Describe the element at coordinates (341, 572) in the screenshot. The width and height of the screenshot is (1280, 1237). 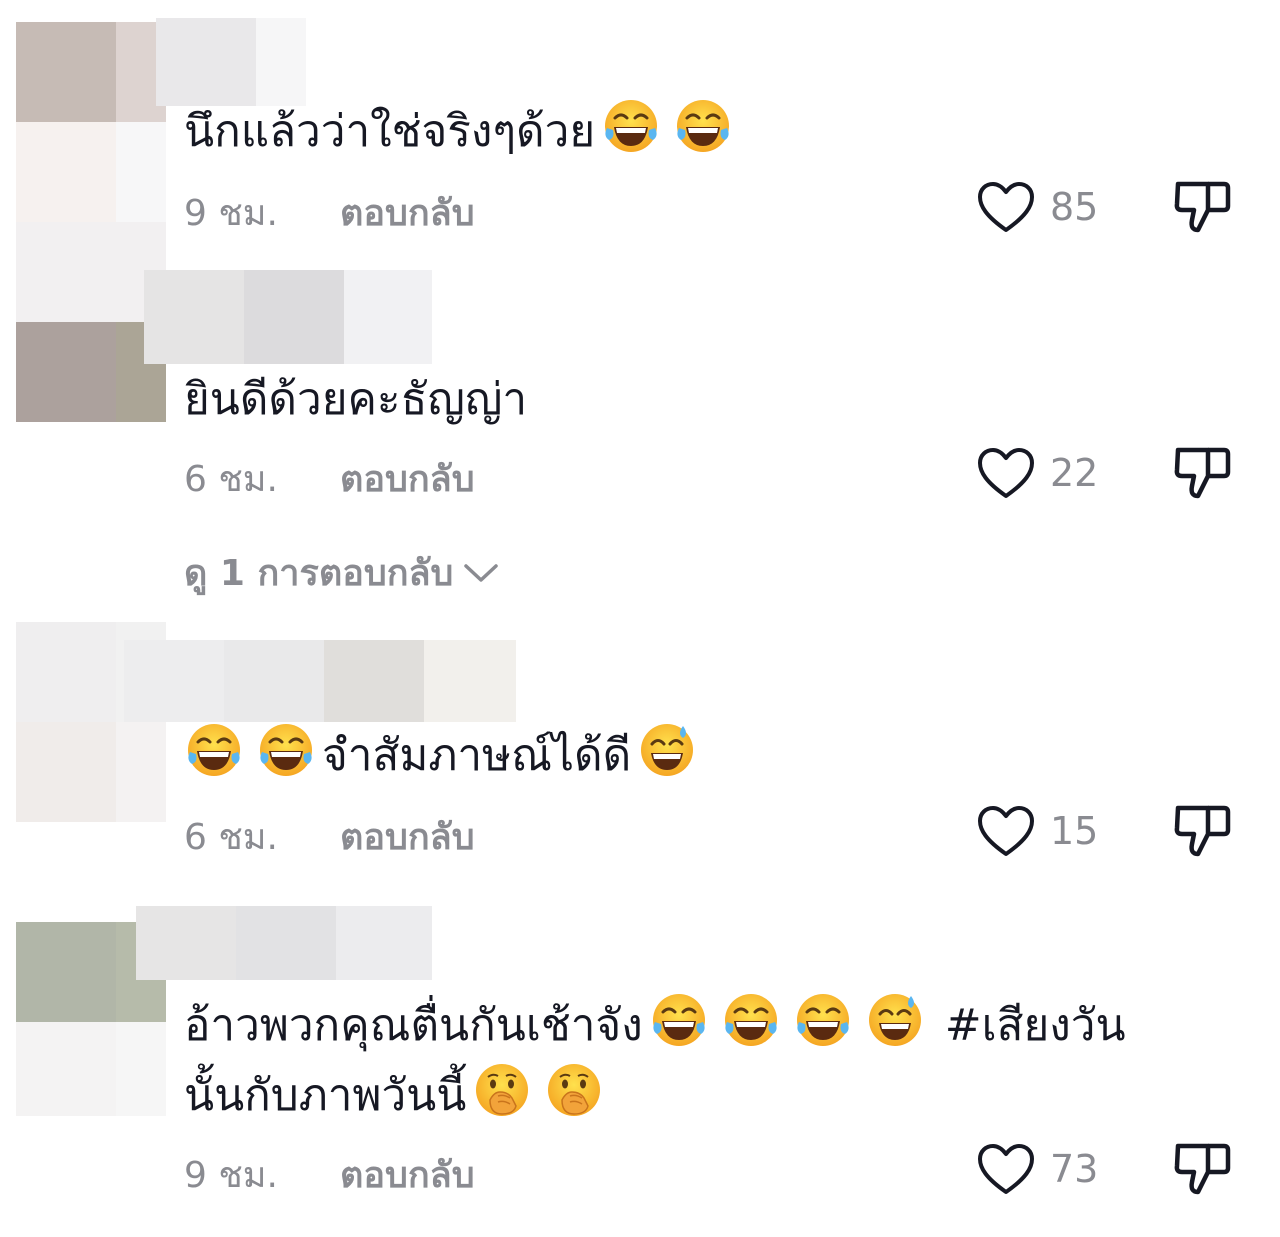
I see `view-replies-button: ดู 1 การตอบกลับ` at that location.